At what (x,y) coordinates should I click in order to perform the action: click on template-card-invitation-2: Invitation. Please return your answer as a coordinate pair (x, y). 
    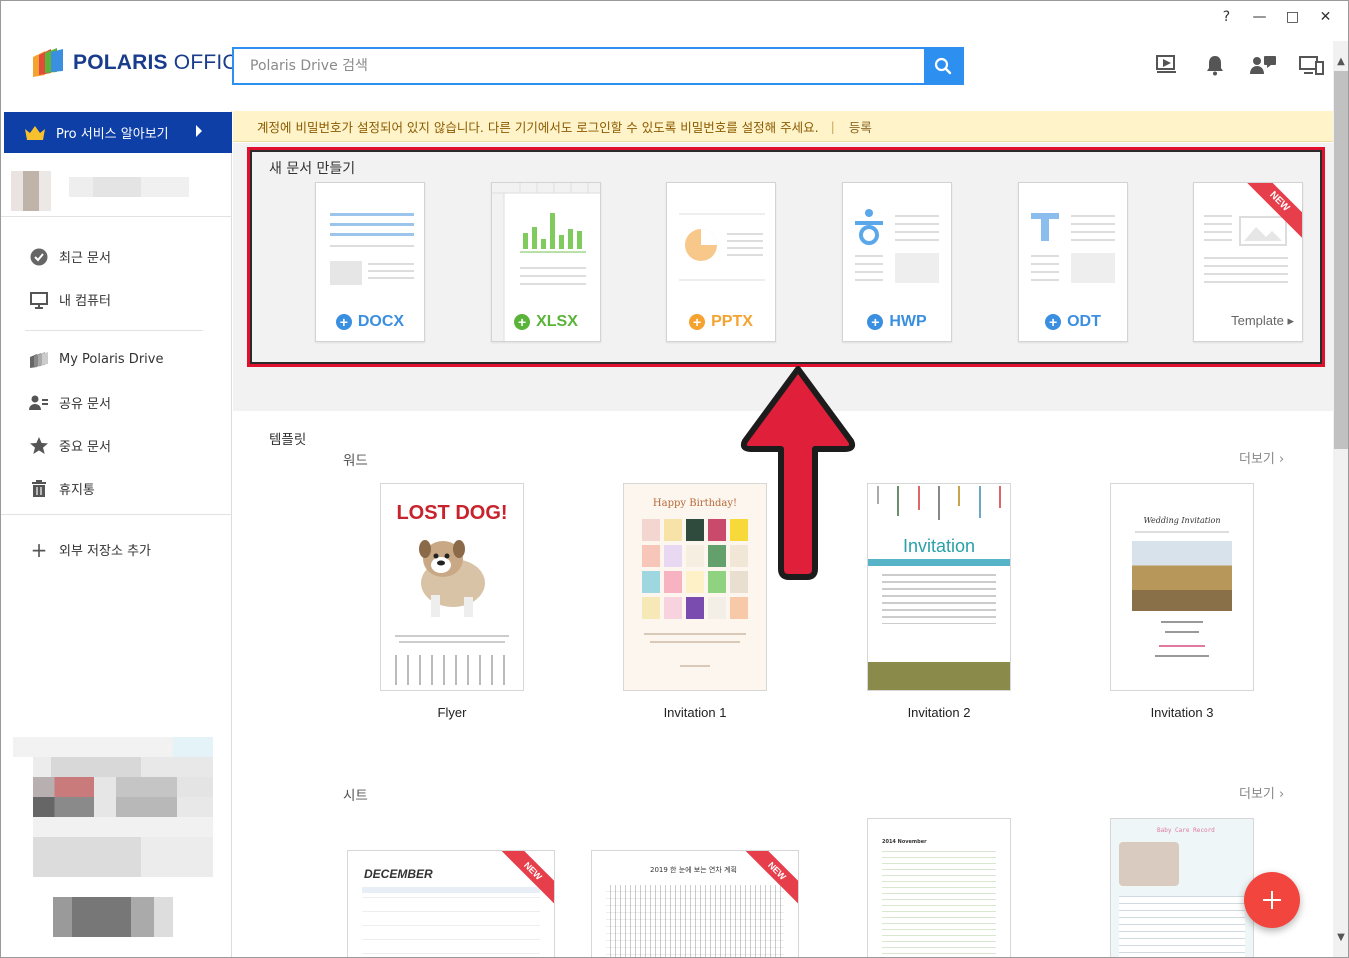
    Looking at the image, I should click on (939, 587).